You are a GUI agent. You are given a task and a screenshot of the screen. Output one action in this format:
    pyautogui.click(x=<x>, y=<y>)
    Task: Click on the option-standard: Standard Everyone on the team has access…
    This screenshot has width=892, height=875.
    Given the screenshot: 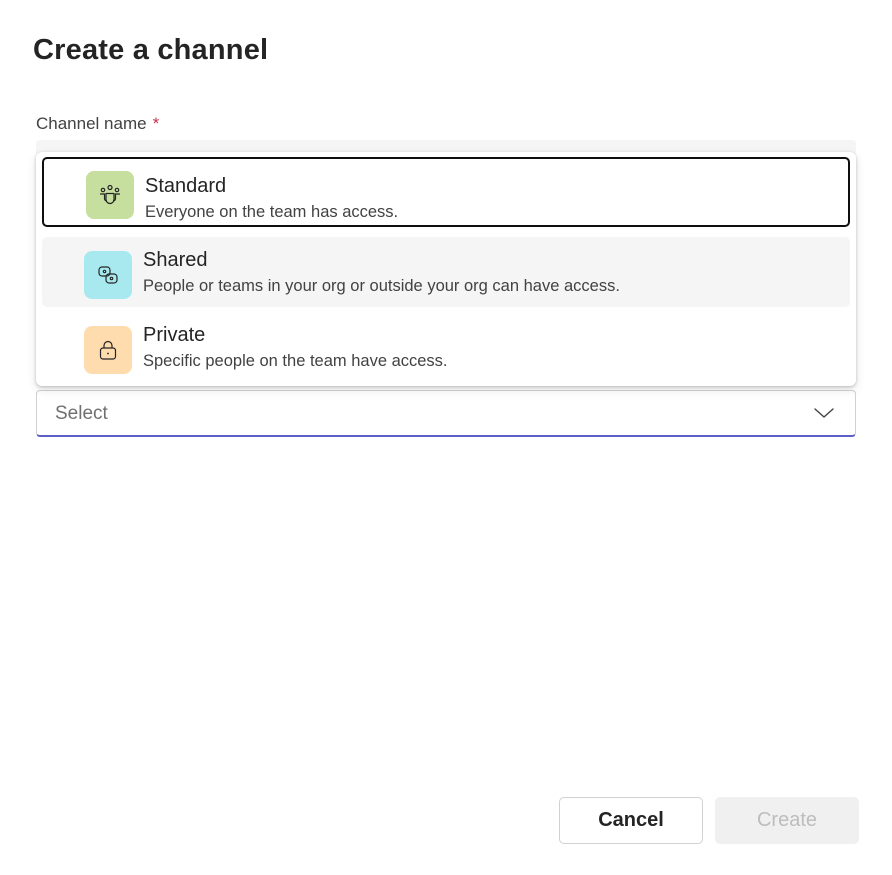 What is the action you would take?
    pyautogui.click(x=446, y=192)
    